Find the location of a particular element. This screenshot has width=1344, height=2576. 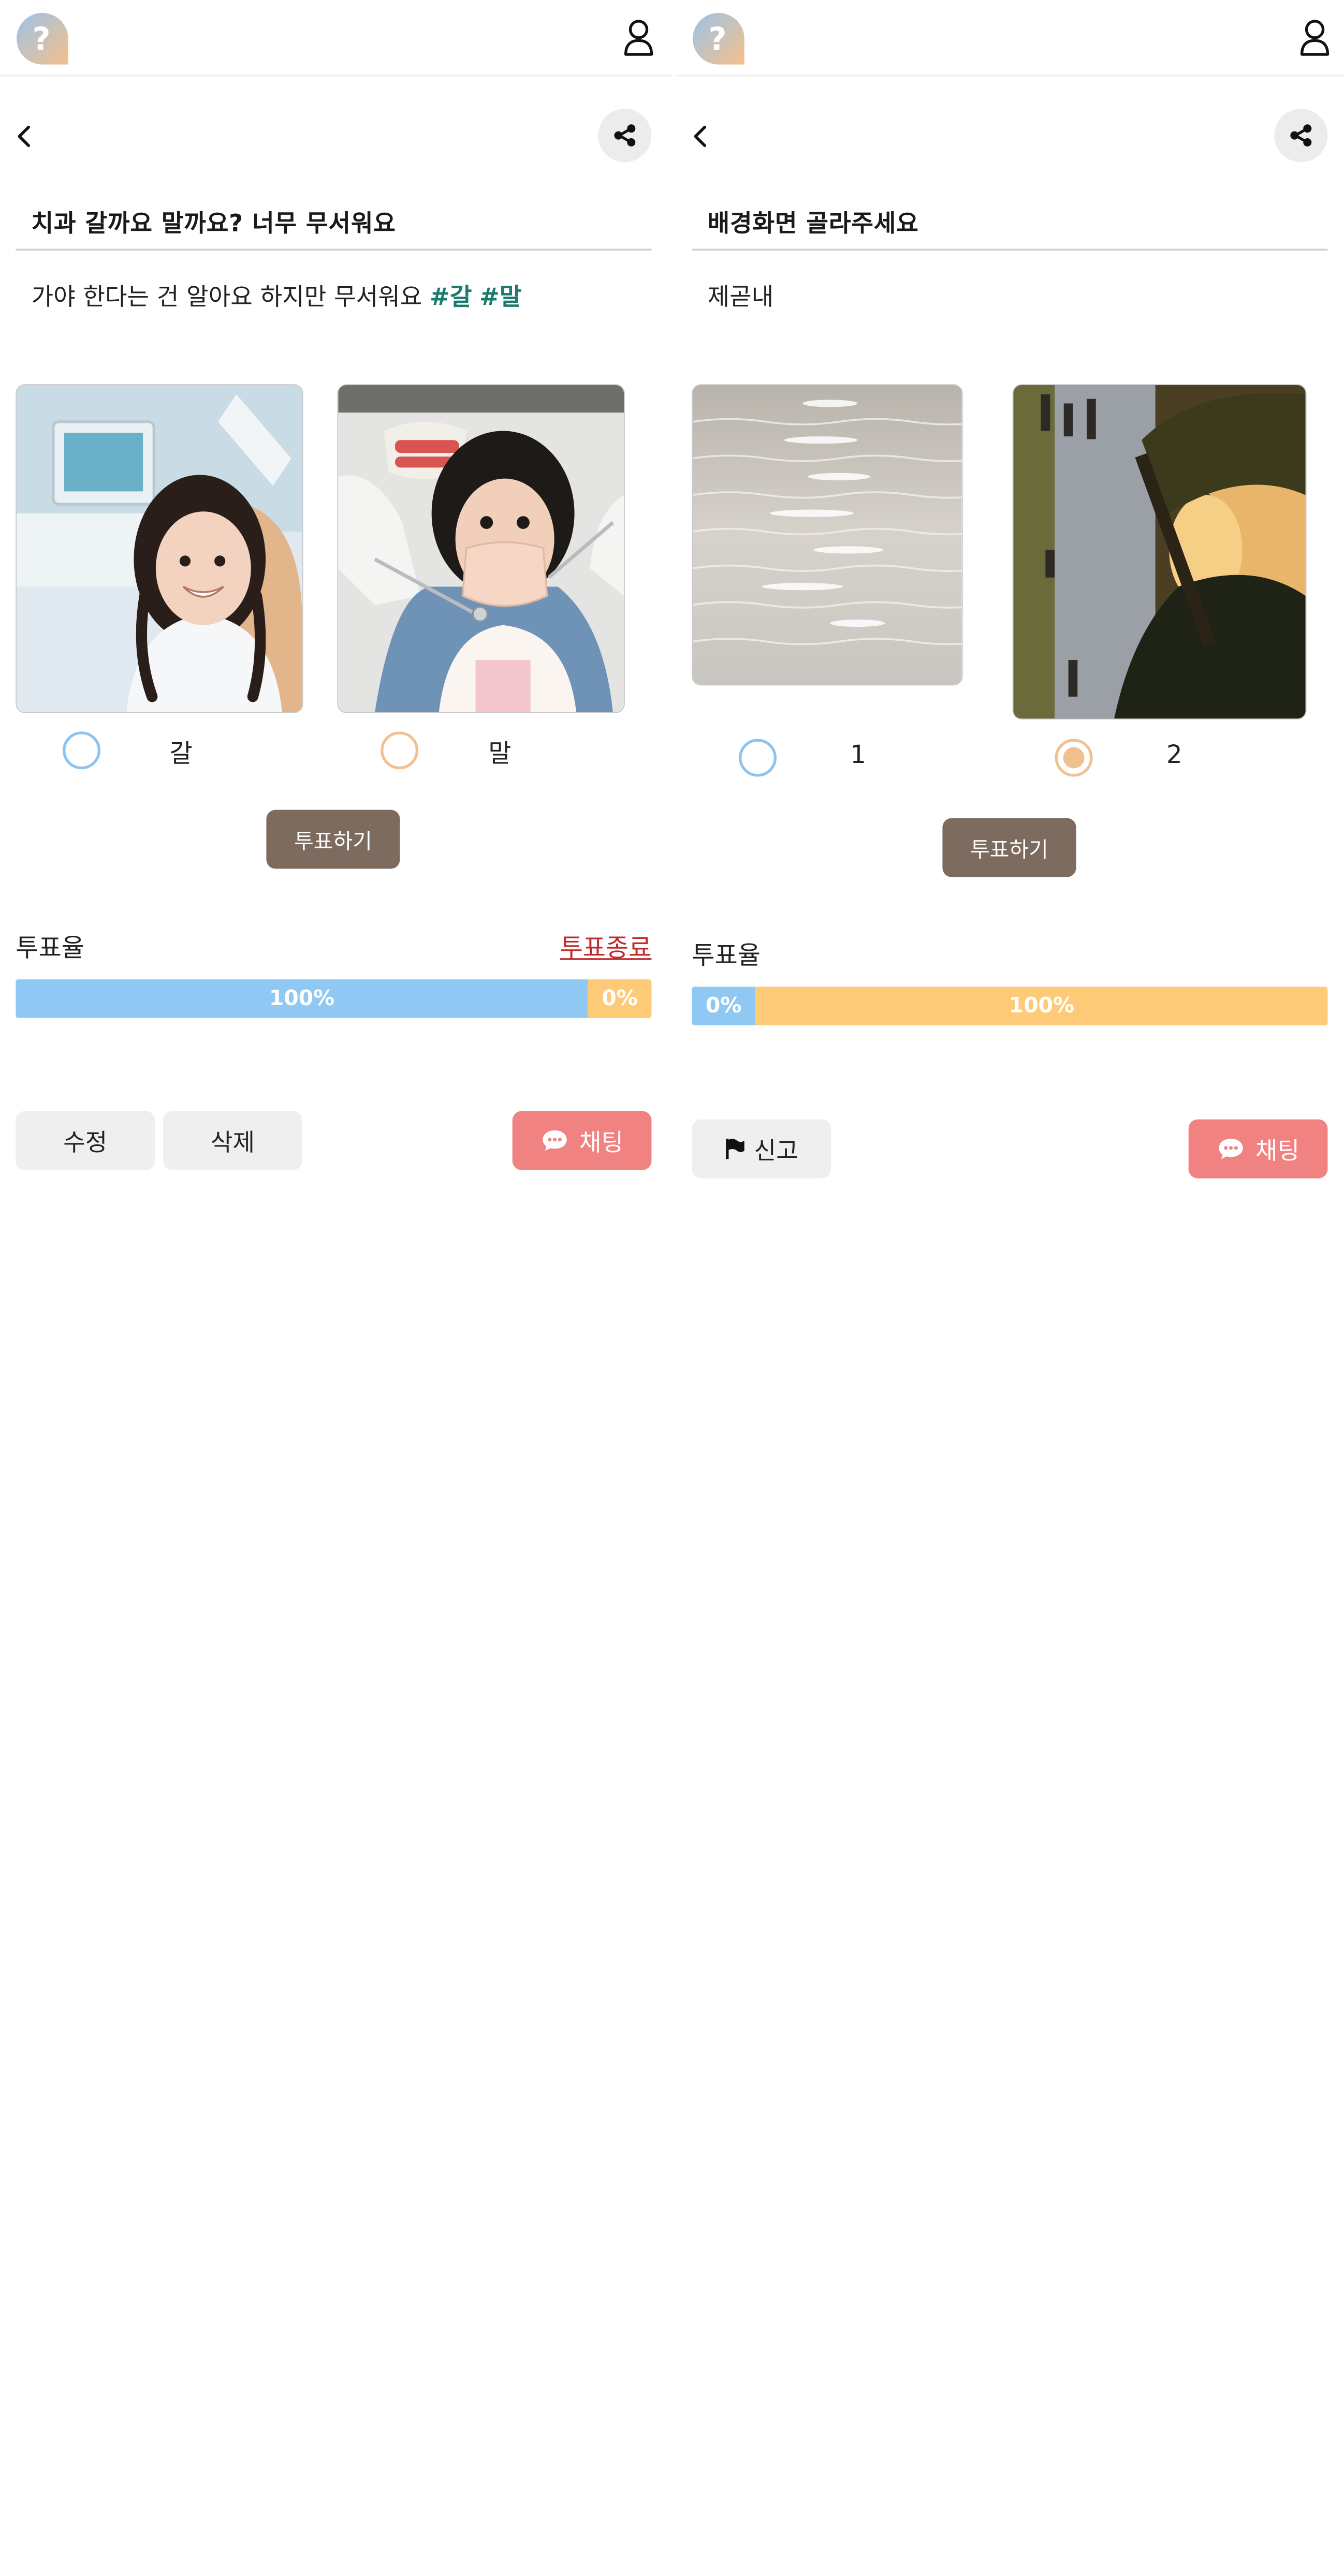

post-description: 가야 한다는 건 알아요 하지만 무서워요 #갈 #말 is located at coordinates (277, 296).